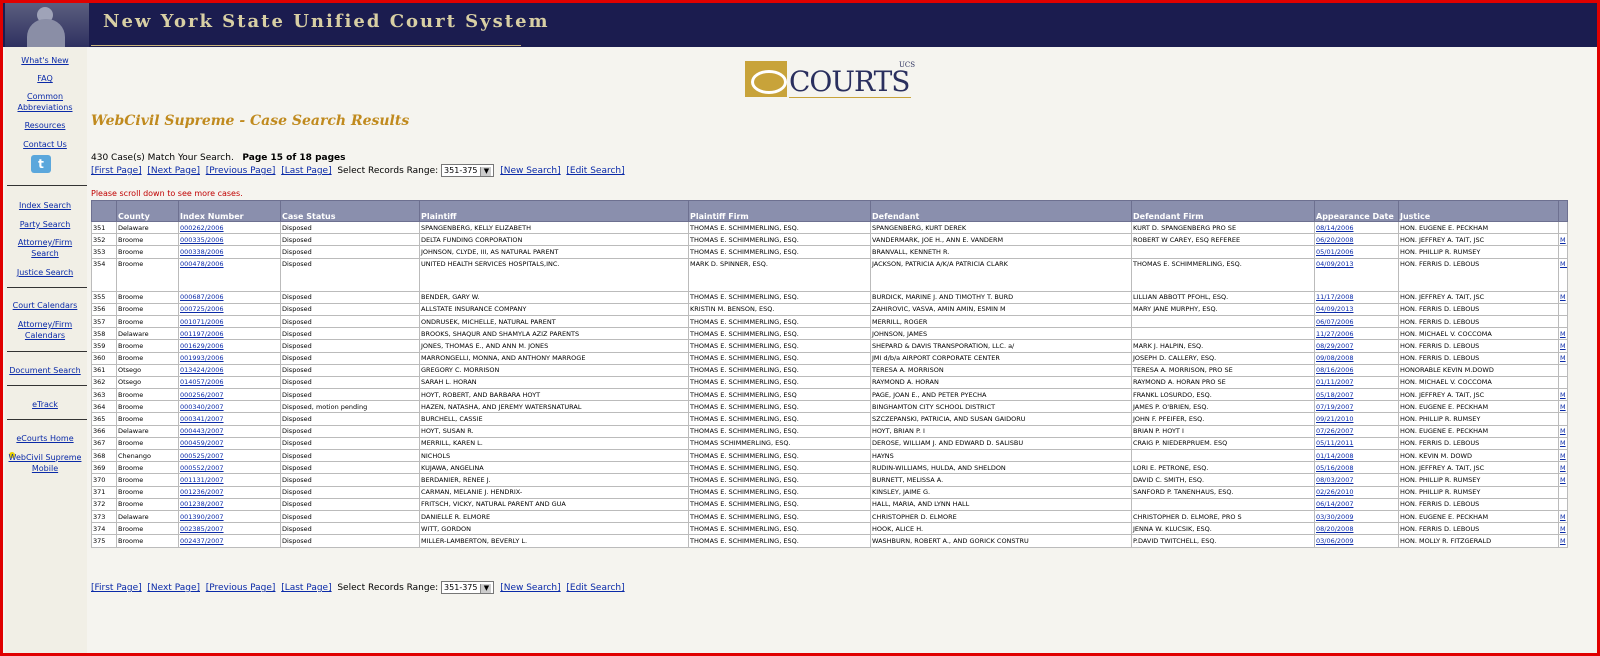  Describe the element at coordinates (45, 370) in the screenshot. I see `sidebar-link: Document Search` at that location.